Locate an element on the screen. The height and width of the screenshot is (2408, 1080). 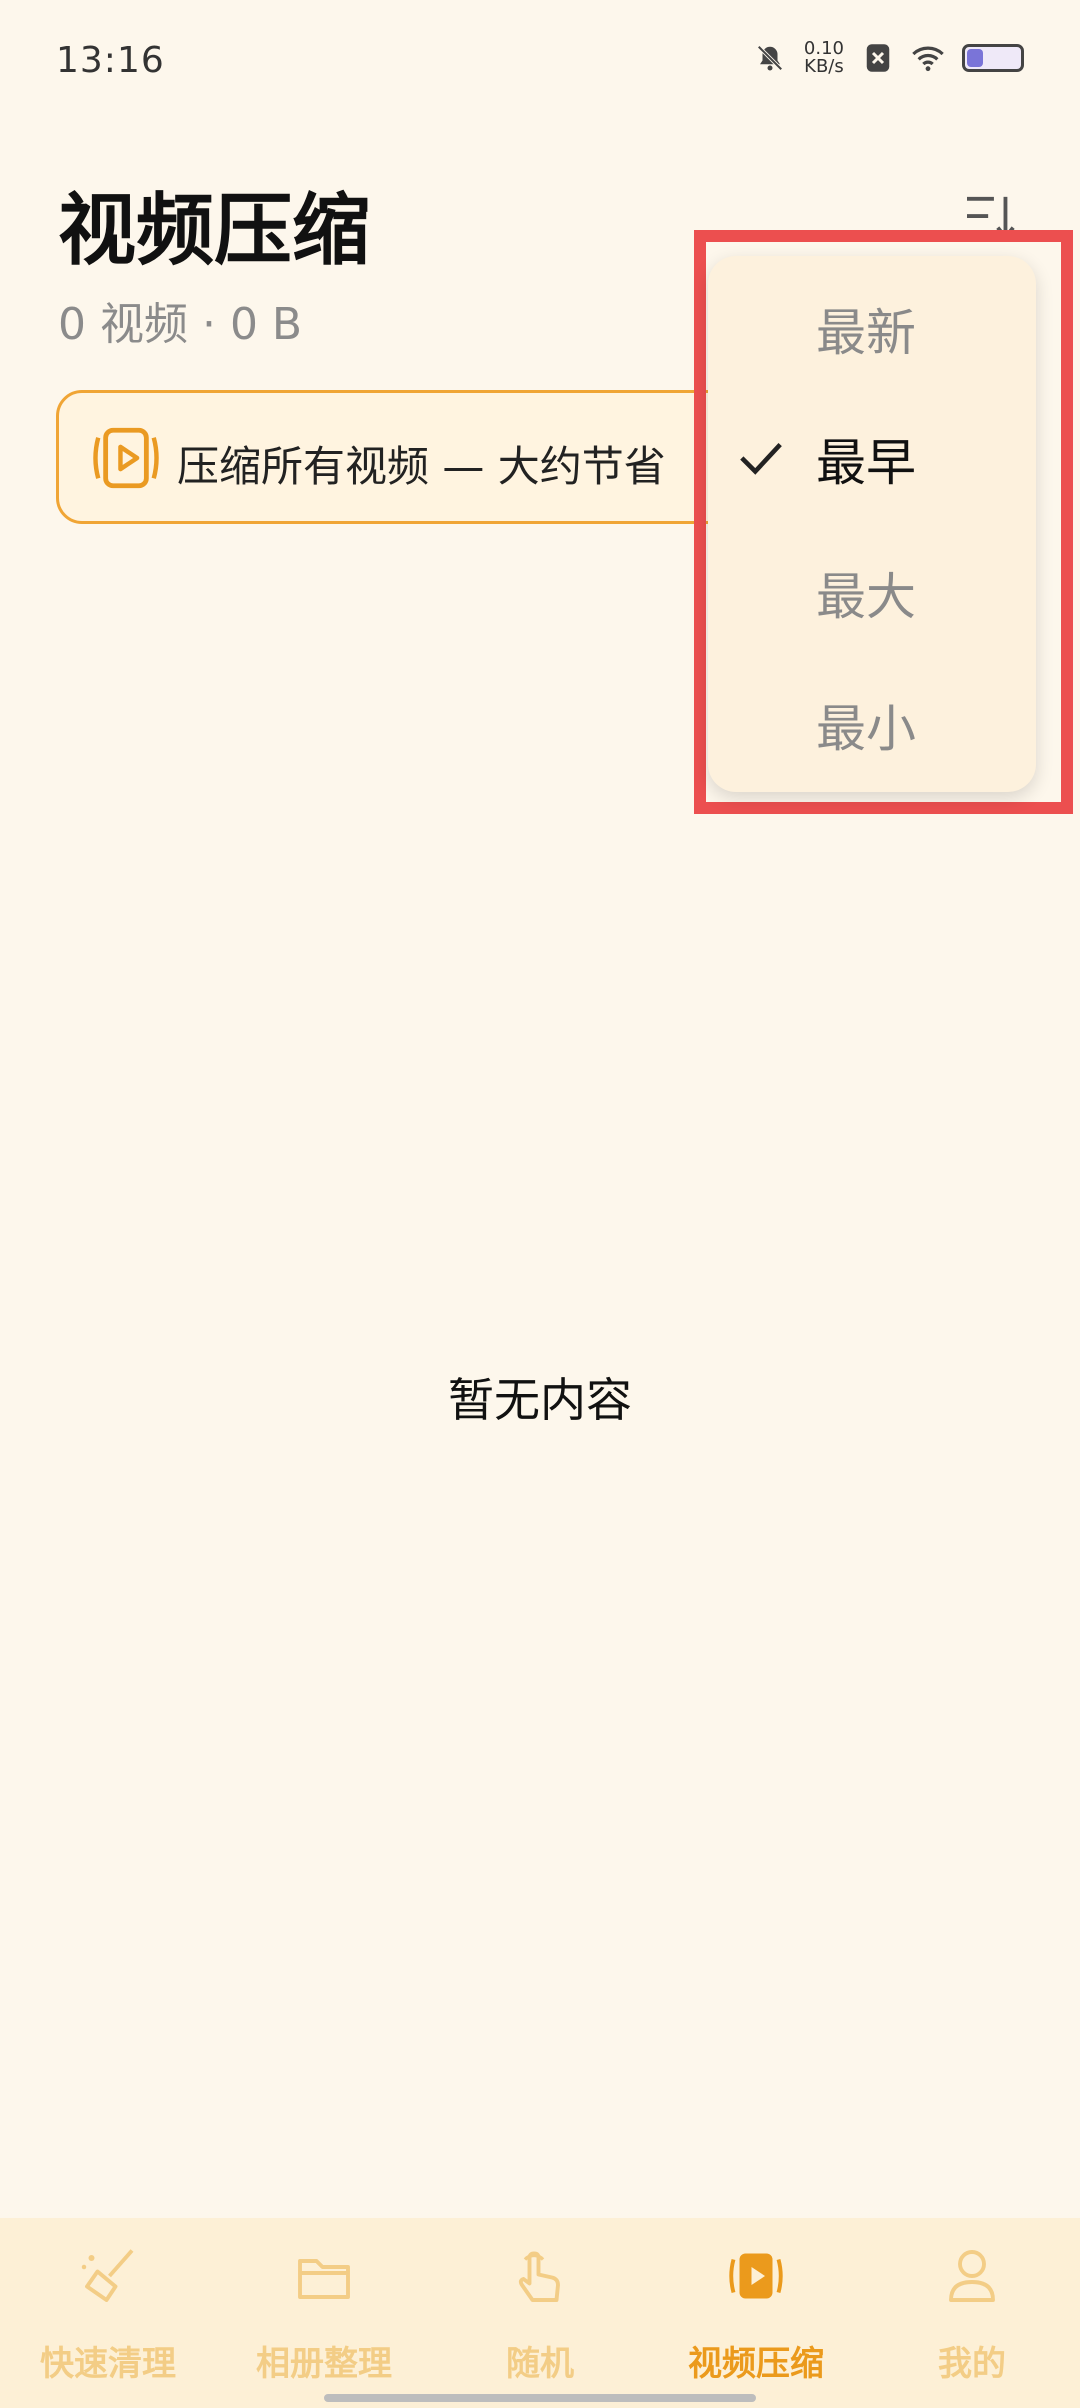
tap-hand-icon is located at coordinates (539, 2276).